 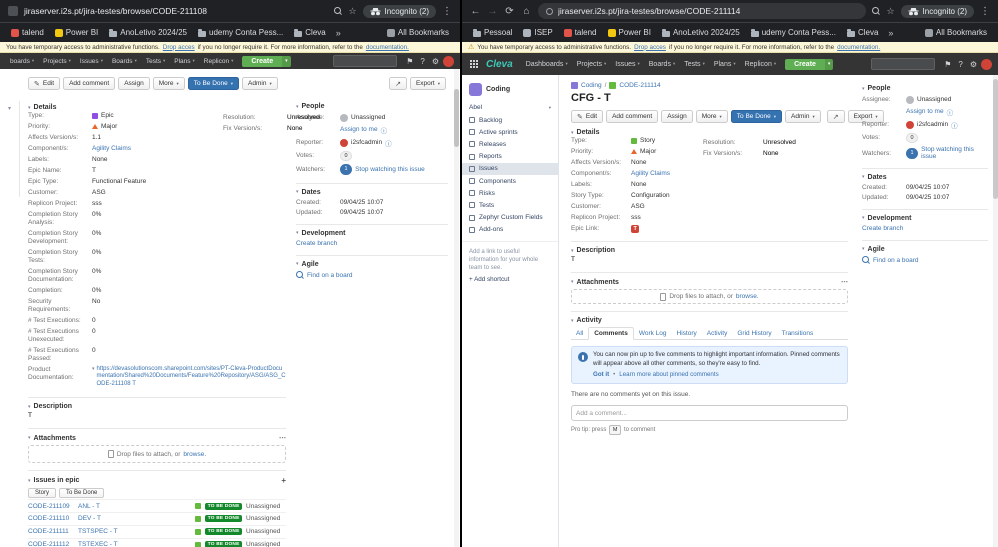 What do you see at coordinates (510, 132) in the screenshot?
I see `sidebar-item-active-sprints: Active sprints` at bounding box center [510, 132].